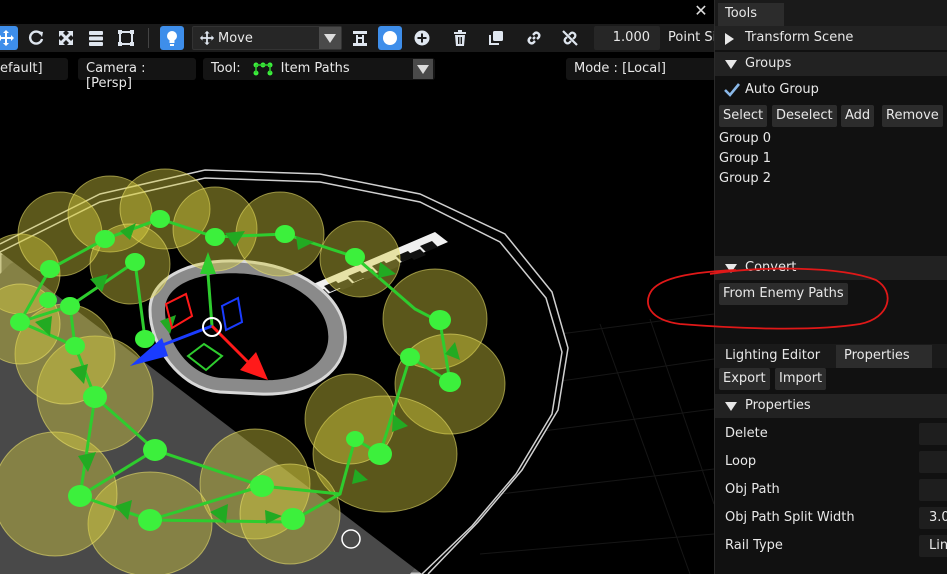 The height and width of the screenshot is (574, 947). Describe the element at coordinates (267, 38) in the screenshot. I see `transform-mode-select: Move` at that location.